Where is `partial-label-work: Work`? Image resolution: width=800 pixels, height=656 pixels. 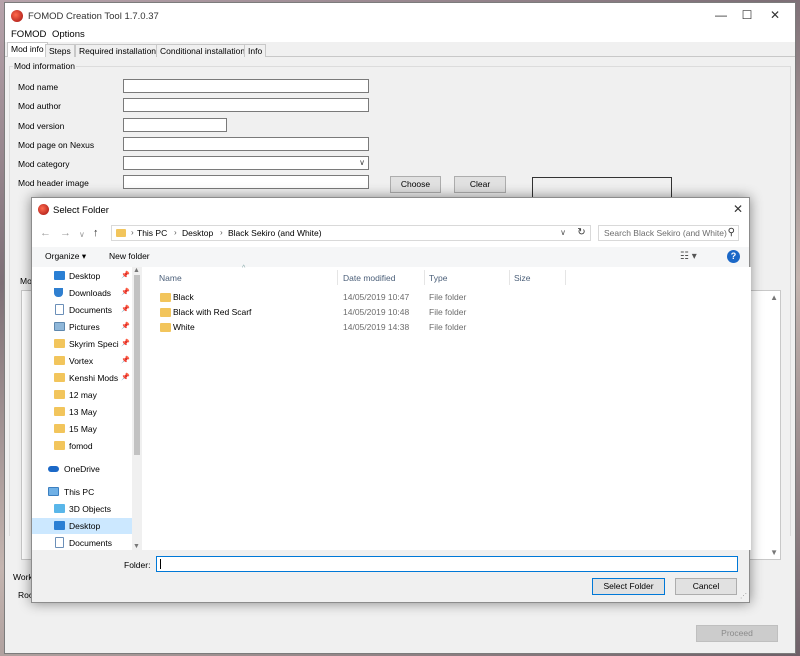
partial-label-work: Work is located at coordinates (23, 577).